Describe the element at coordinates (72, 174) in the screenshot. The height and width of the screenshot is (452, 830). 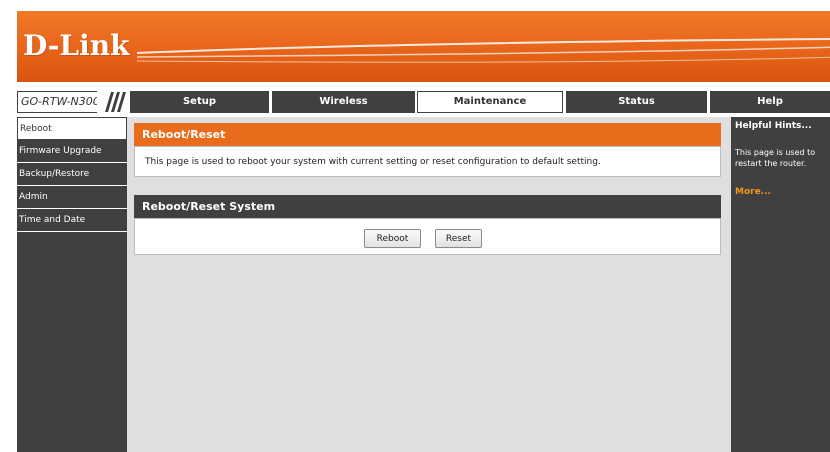
I see `sidebar-item-backup-restore: Backup/Restore` at that location.